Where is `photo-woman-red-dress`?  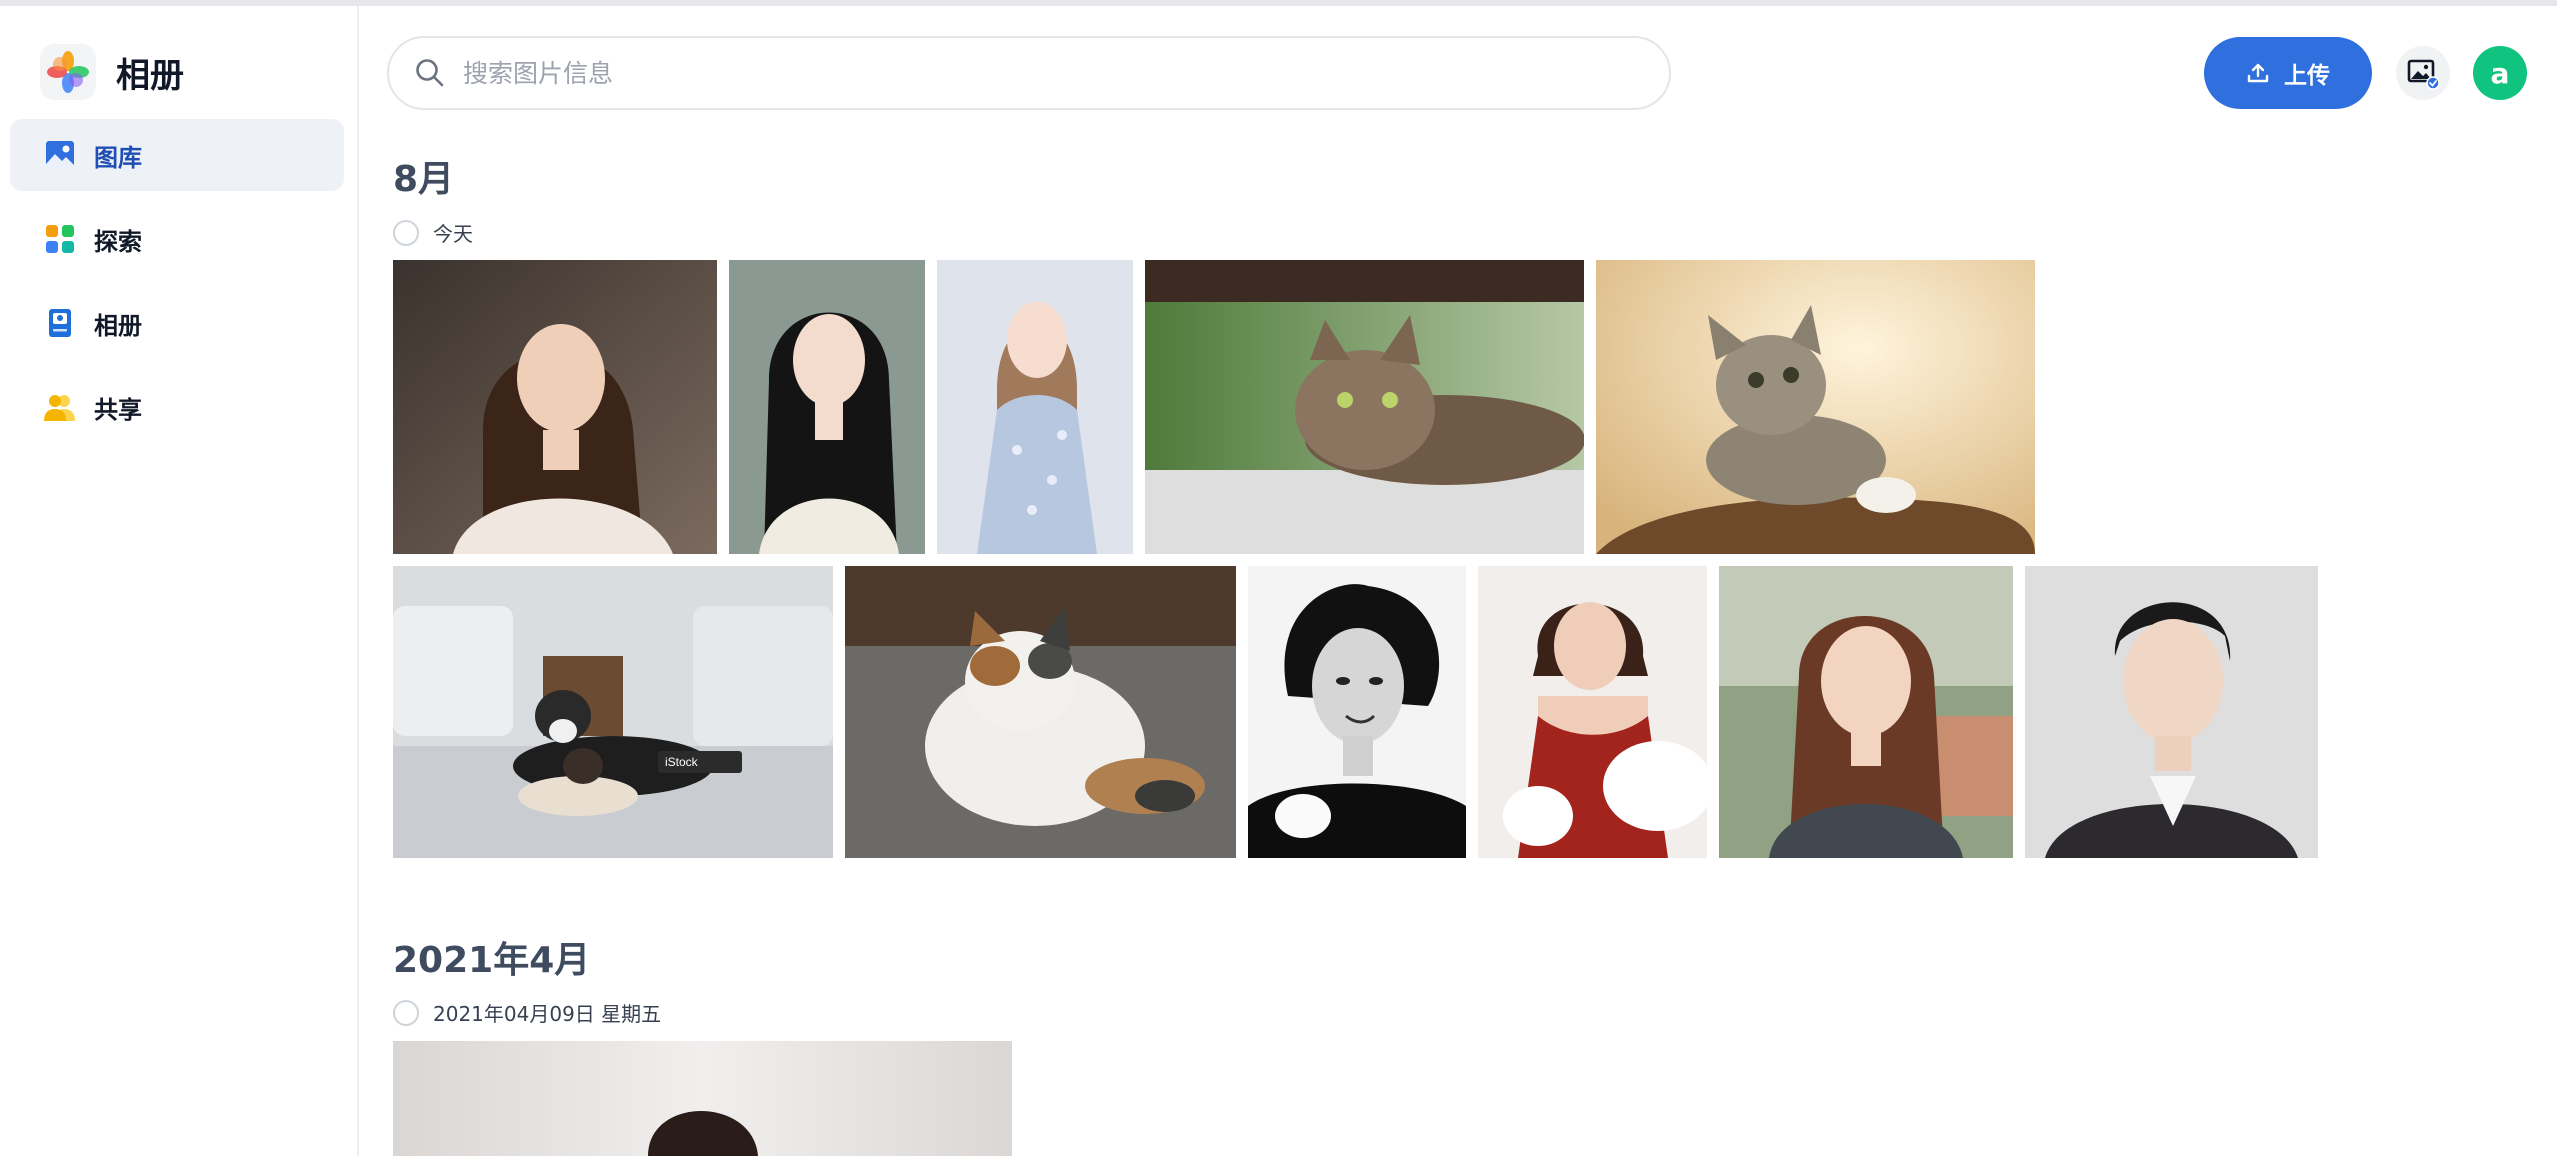 photo-woman-red-dress is located at coordinates (1592, 712).